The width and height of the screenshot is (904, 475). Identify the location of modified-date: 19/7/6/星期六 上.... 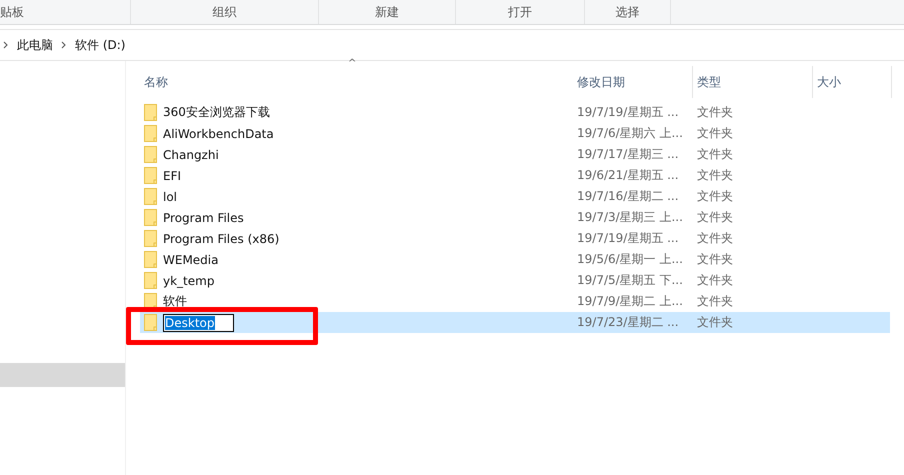
(630, 133).